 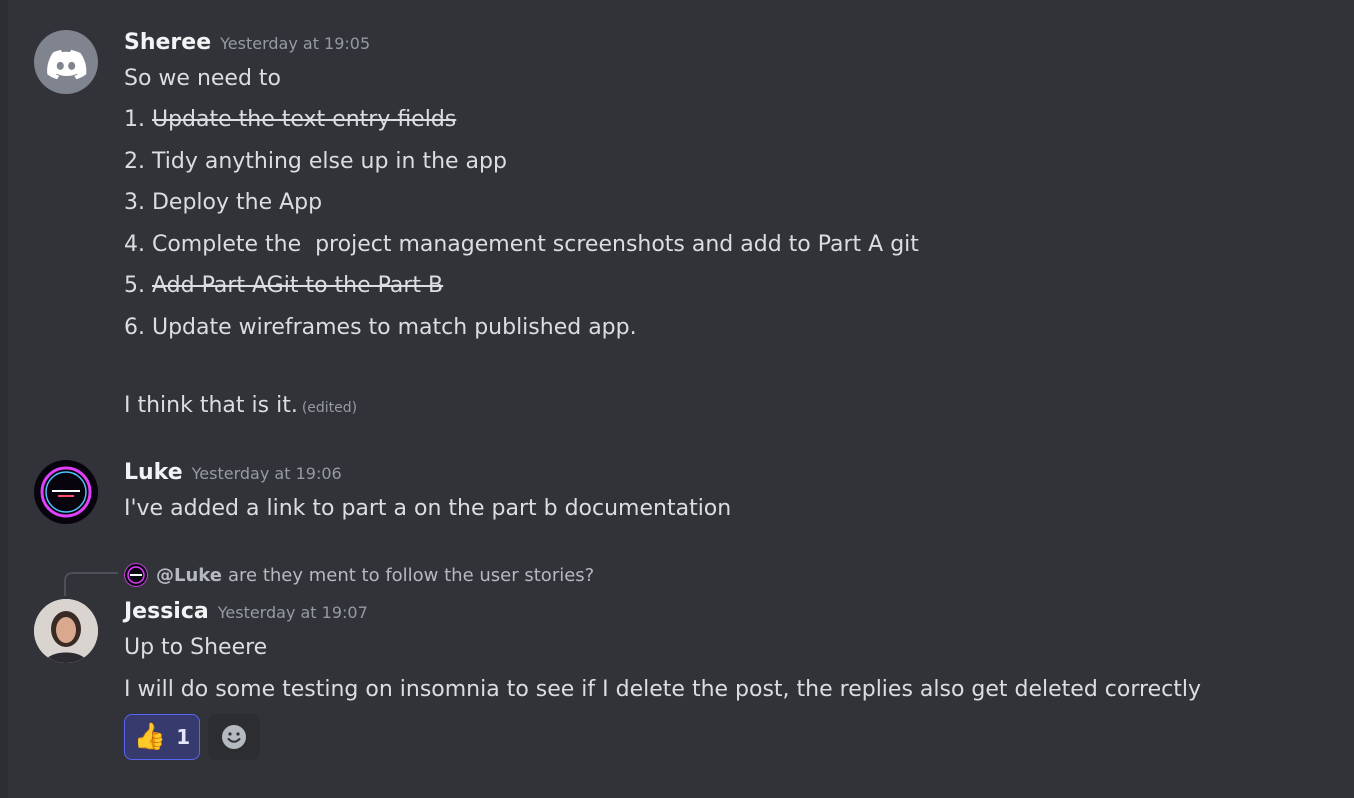 I want to click on discord-logo-icon, so click(x=67, y=65).